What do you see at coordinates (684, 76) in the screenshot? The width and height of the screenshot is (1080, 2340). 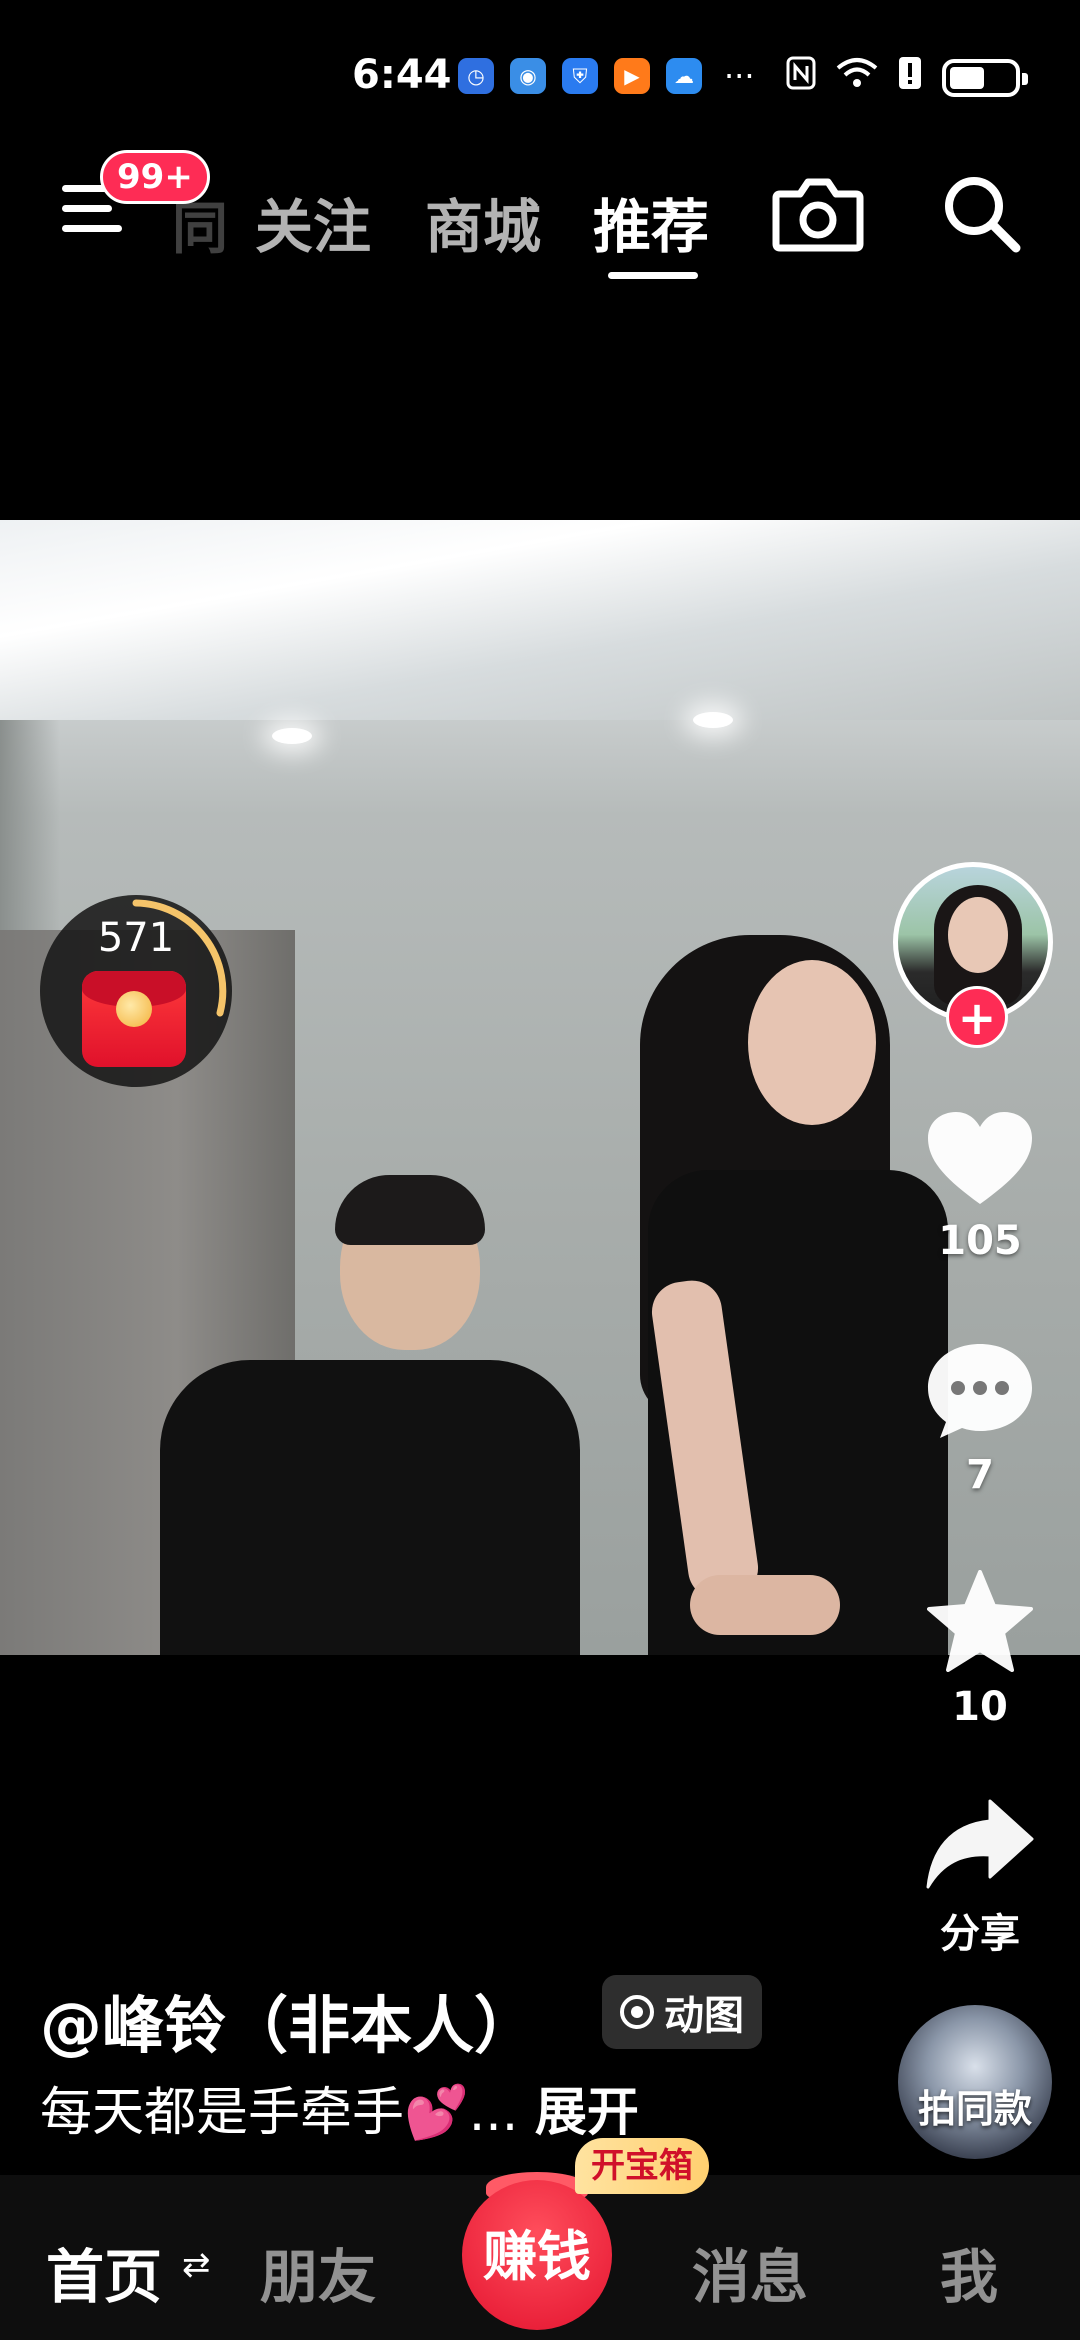 I see `cloud-app-icon: ☁` at bounding box center [684, 76].